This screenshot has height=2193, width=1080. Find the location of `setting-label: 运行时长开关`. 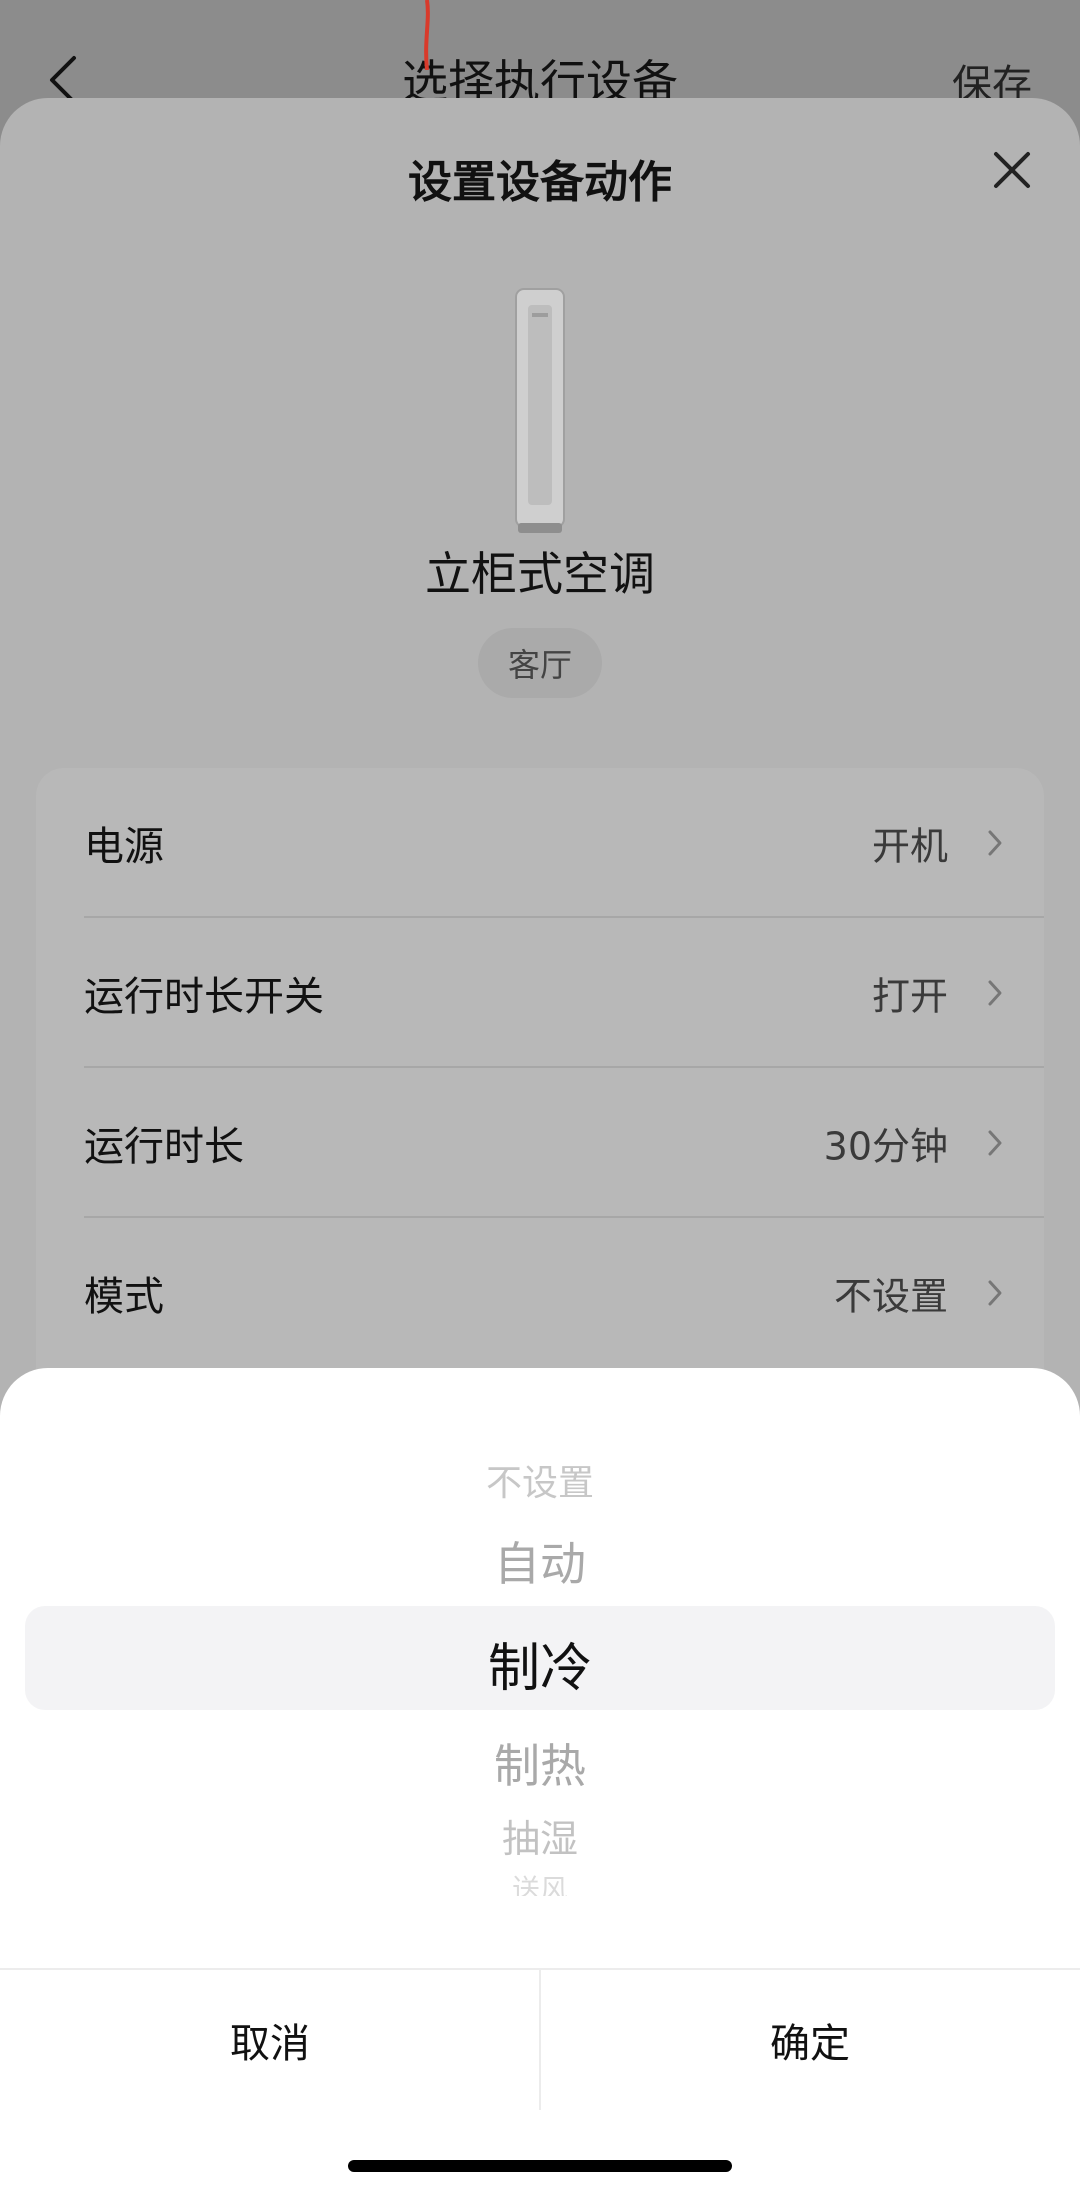

setting-label: 运行时长开关 is located at coordinates (204, 997).